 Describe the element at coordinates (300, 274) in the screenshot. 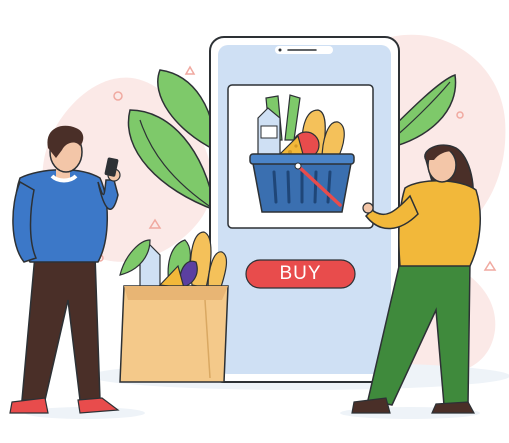

I see `buy-button: BUY` at that location.